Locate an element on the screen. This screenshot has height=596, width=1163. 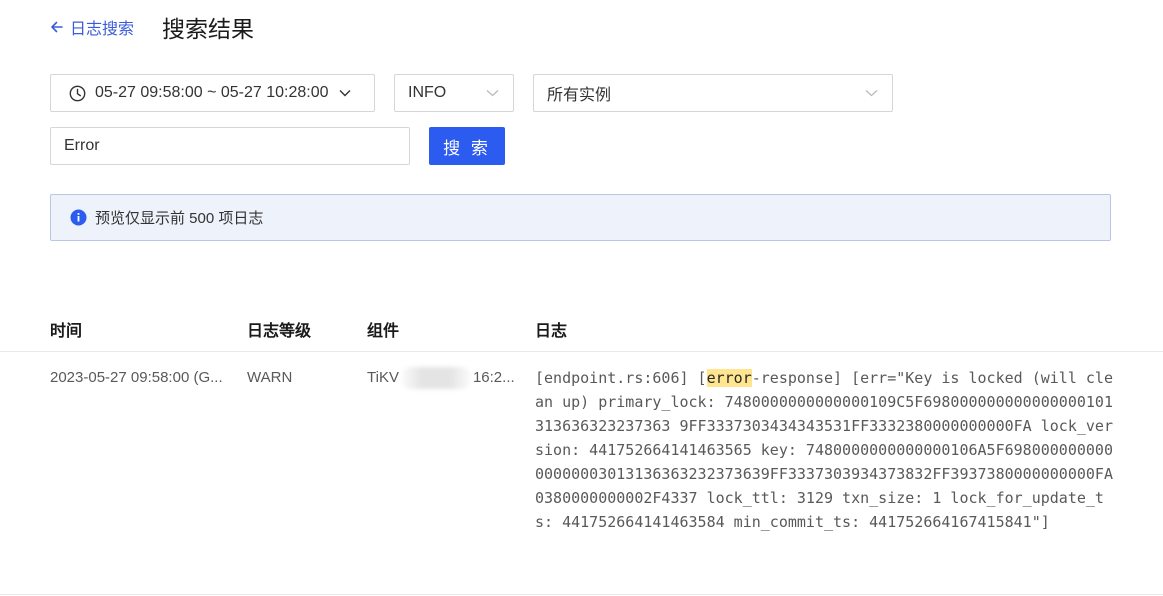
component-name: TiKV is located at coordinates (383, 377).